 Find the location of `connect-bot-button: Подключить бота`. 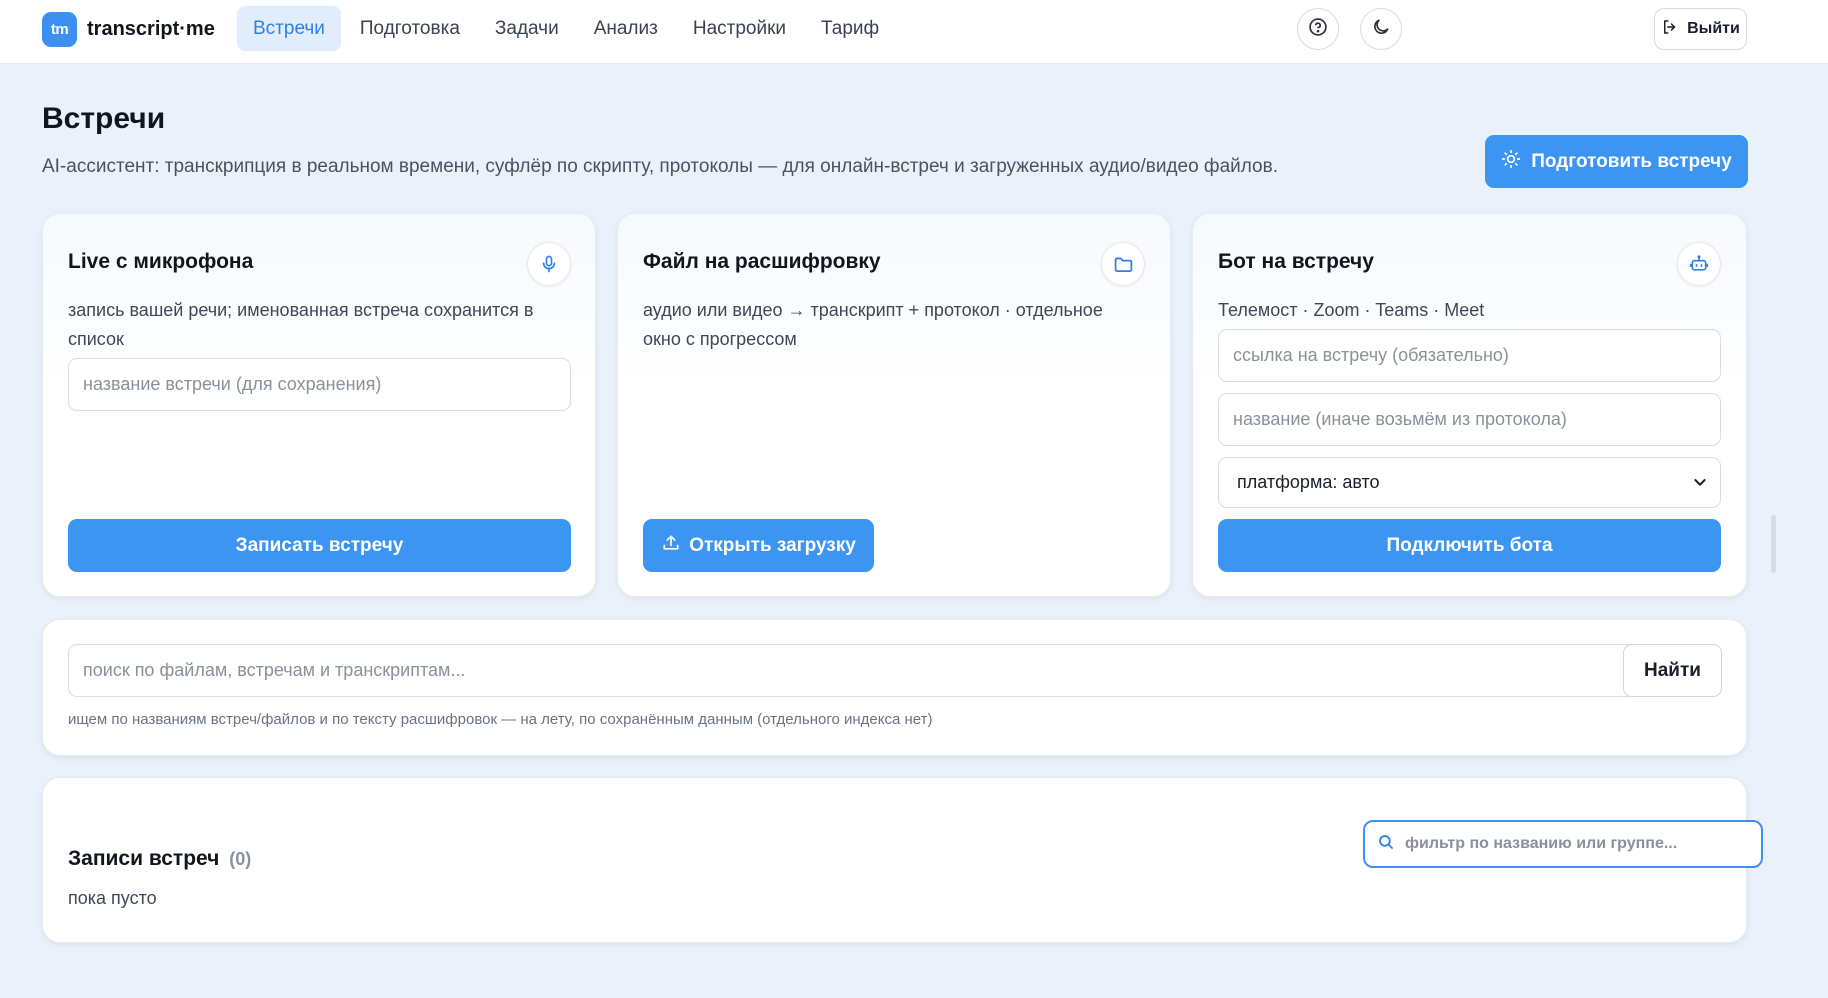

connect-bot-button: Подключить бота is located at coordinates (1469, 545).